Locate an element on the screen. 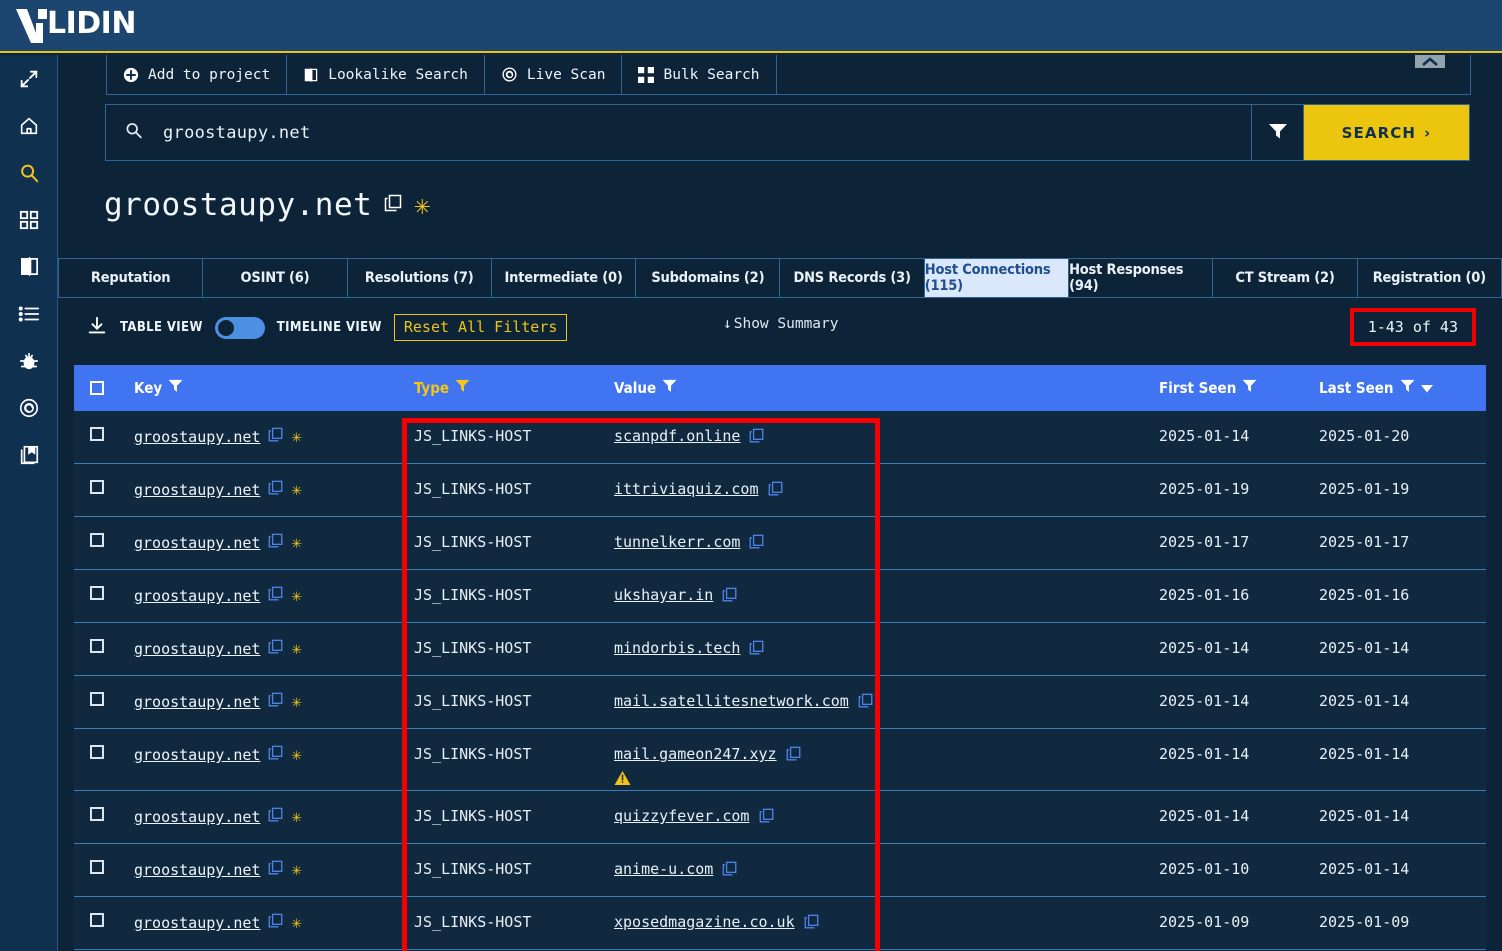  tab-reputation: Reputation is located at coordinates (131, 278).